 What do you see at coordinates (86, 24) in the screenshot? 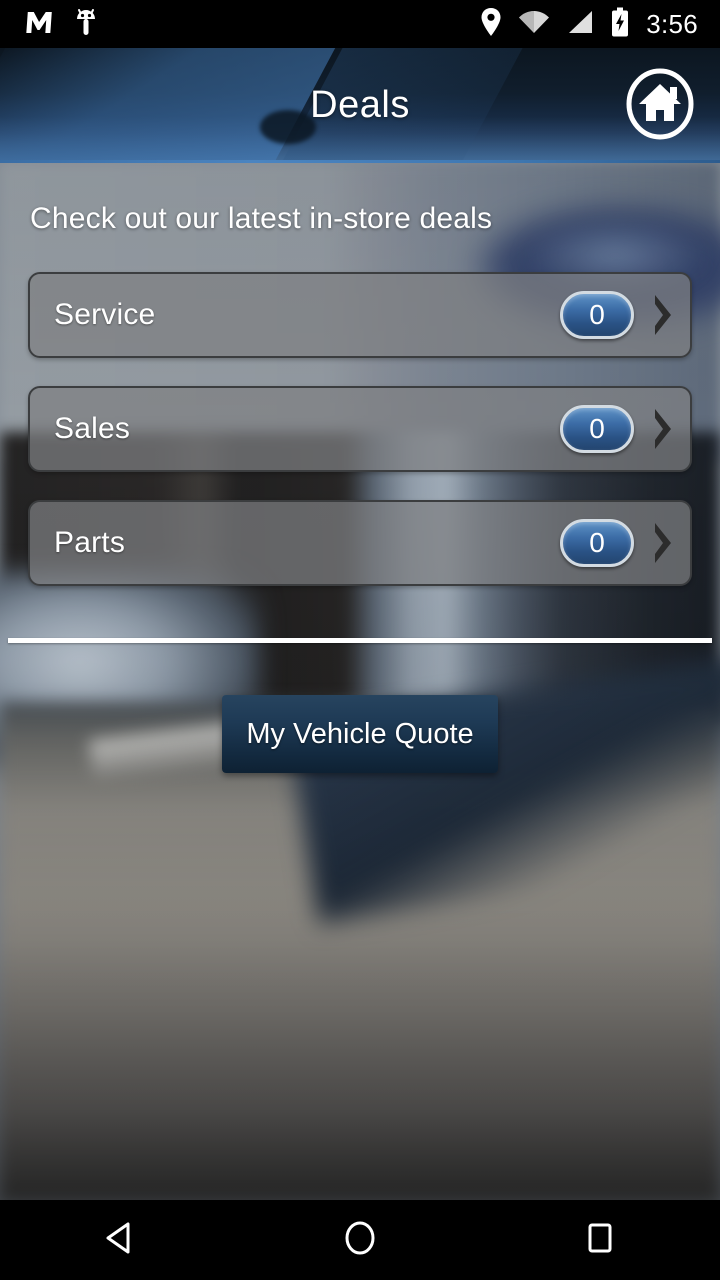
I see `android-debug-icon` at bounding box center [86, 24].